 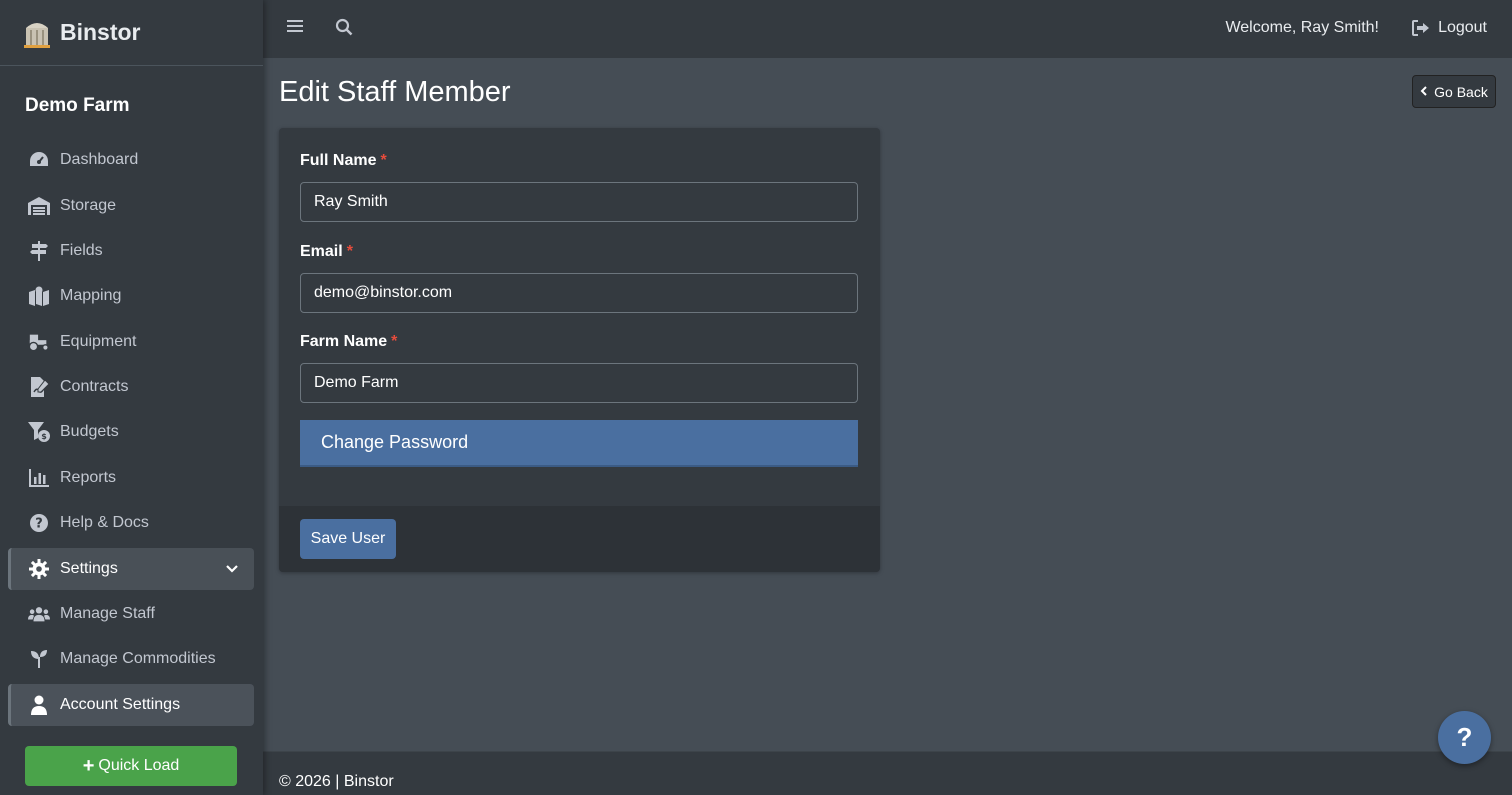 What do you see at coordinates (1424, 92) in the screenshot?
I see `chevron-left-icon` at bounding box center [1424, 92].